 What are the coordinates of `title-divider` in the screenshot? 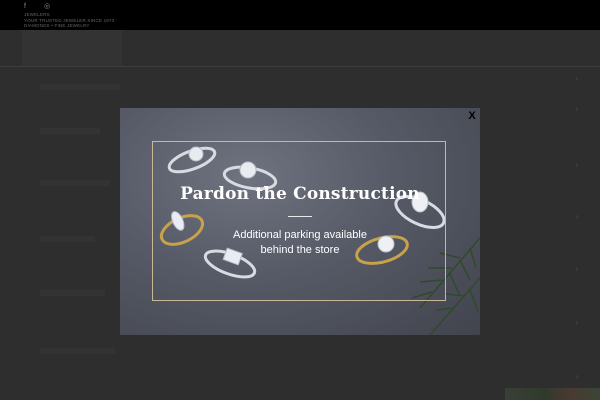 It's located at (300, 216).